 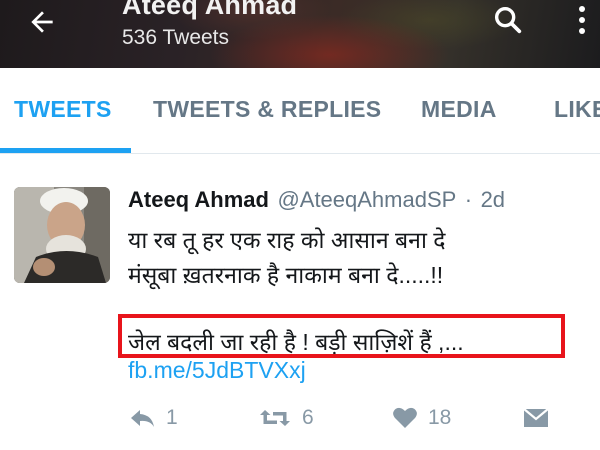 I want to click on more-dots-icon, so click(x=582, y=9).